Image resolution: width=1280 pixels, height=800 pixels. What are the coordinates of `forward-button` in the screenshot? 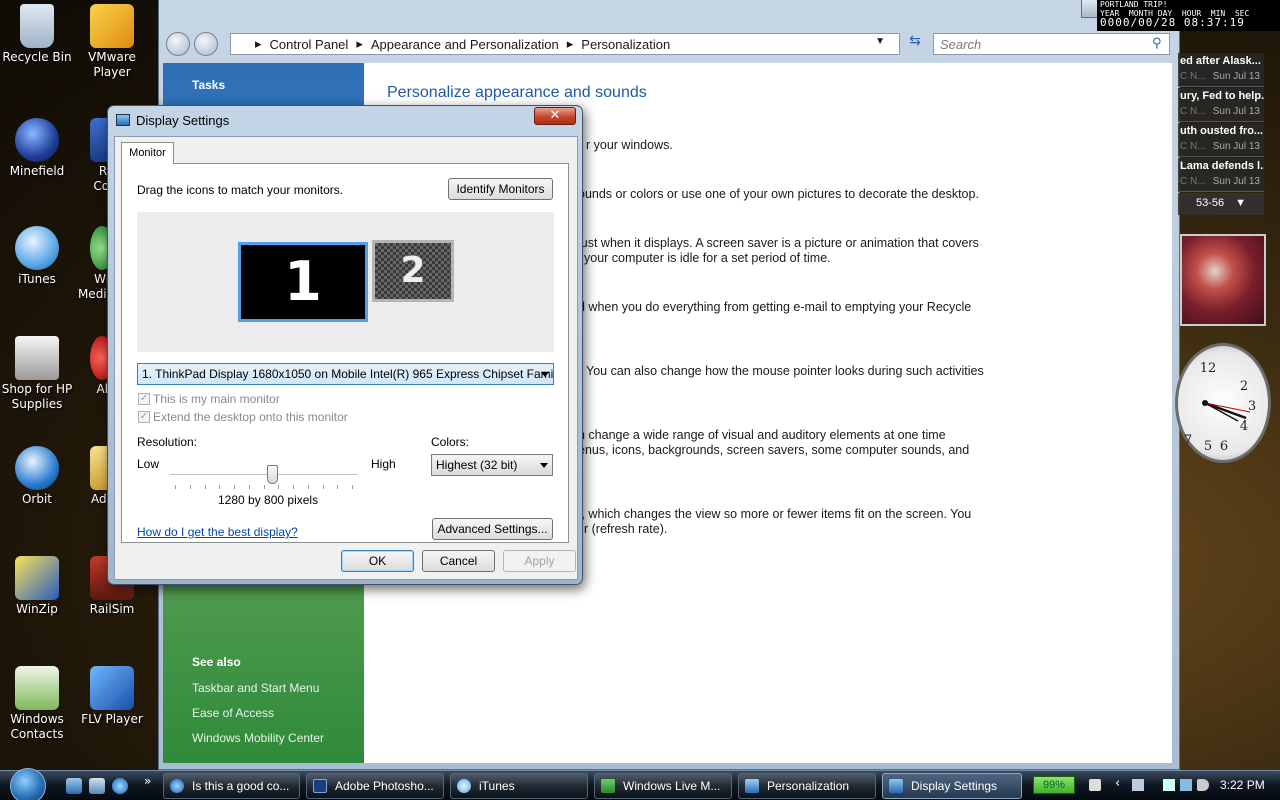 It's located at (206, 44).